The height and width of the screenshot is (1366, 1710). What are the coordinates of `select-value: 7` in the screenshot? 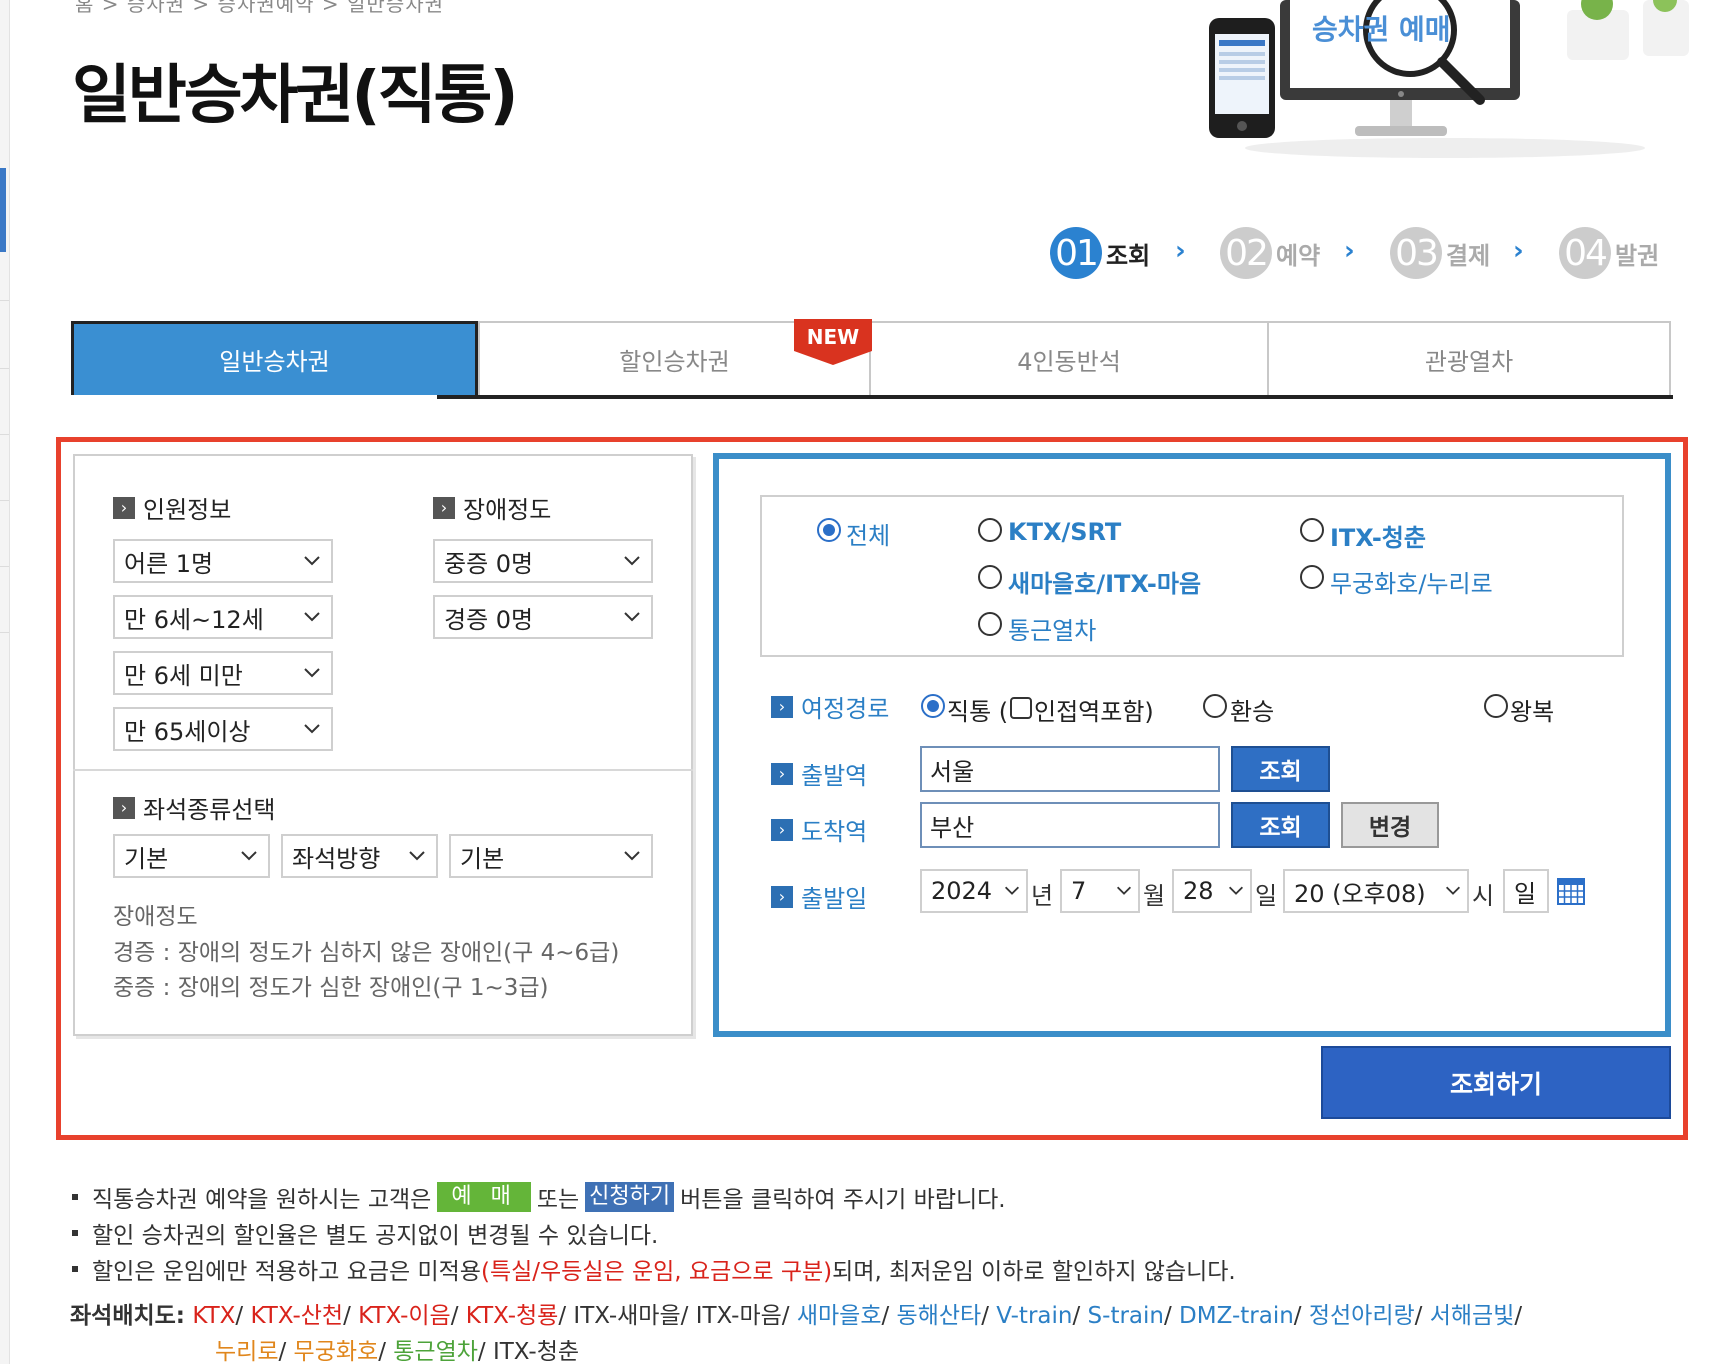 It's located at (1079, 891).